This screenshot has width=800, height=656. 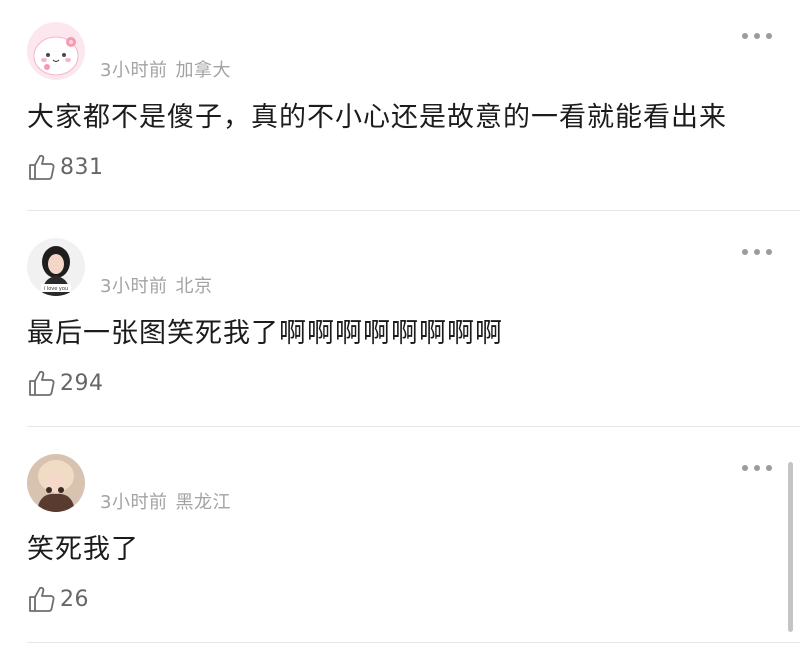 What do you see at coordinates (82, 167) in the screenshot?
I see `like-count: 831` at bounding box center [82, 167].